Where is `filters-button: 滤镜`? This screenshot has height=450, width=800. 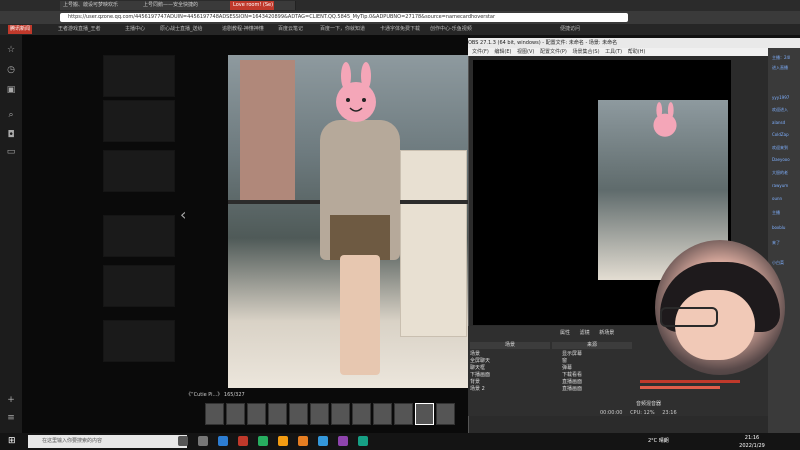 filters-button: 滤镜 is located at coordinates (585, 333).